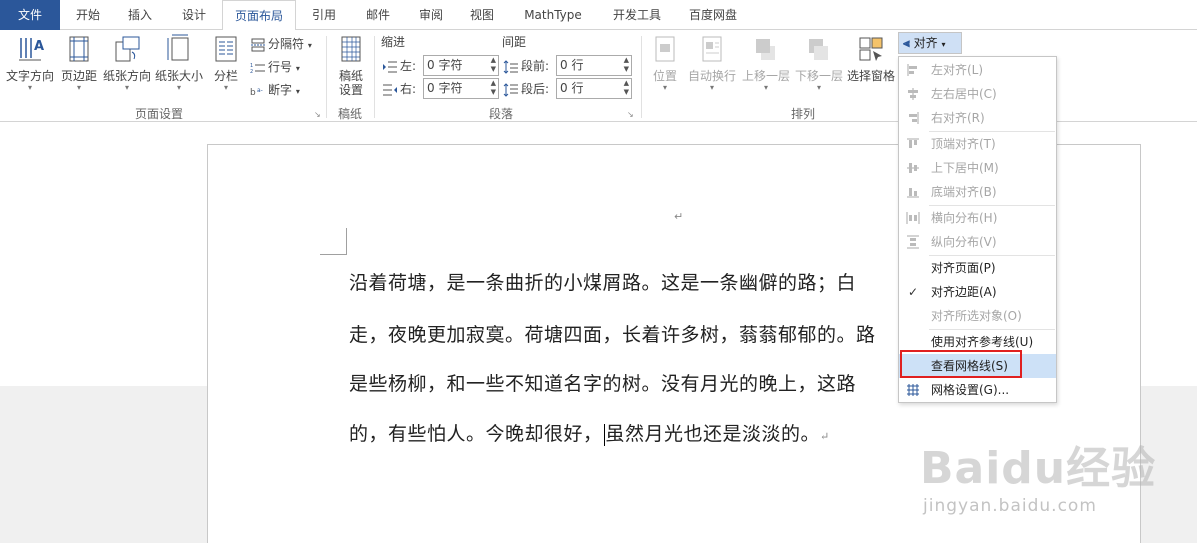 This screenshot has width=1197, height=543. What do you see at coordinates (765, 49) in the screenshot?
I see `bring-forward-icon` at bounding box center [765, 49].